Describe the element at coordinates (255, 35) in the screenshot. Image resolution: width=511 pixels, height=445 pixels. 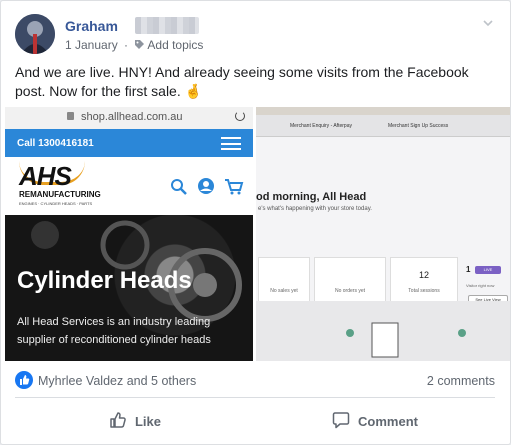
I see `post-header: Graham 1 January · Add topics` at that location.